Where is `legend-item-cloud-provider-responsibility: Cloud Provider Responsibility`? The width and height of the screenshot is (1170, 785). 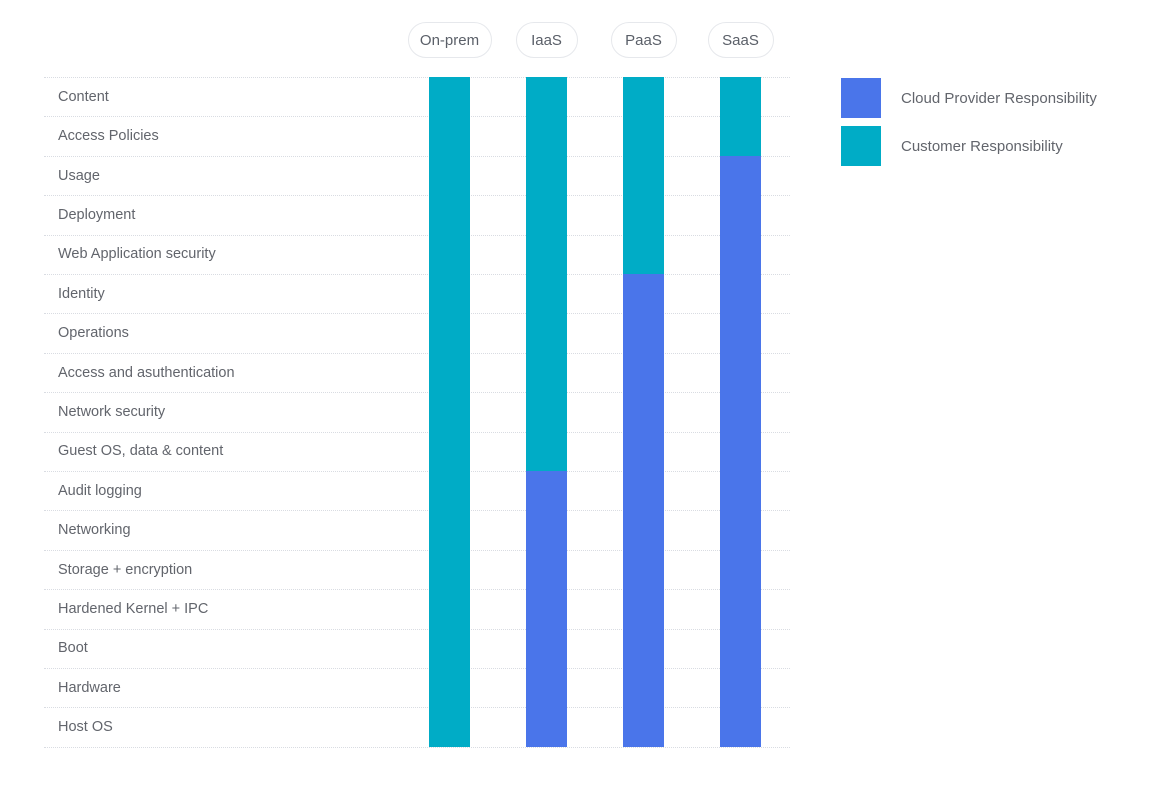
legend-item-cloud-provider-responsibility: Cloud Provider Responsibility is located at coordinates (1001, 102).